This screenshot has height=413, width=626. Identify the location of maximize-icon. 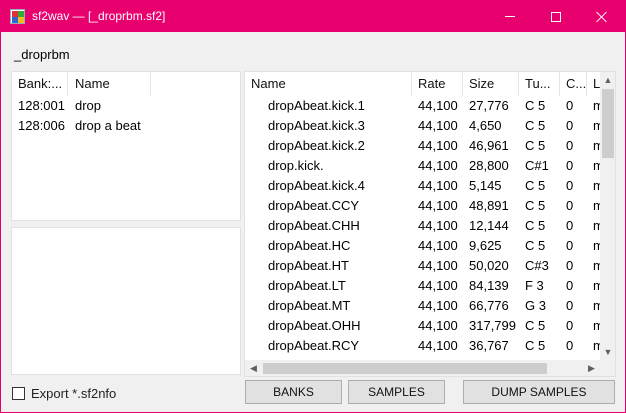
(556, 16).